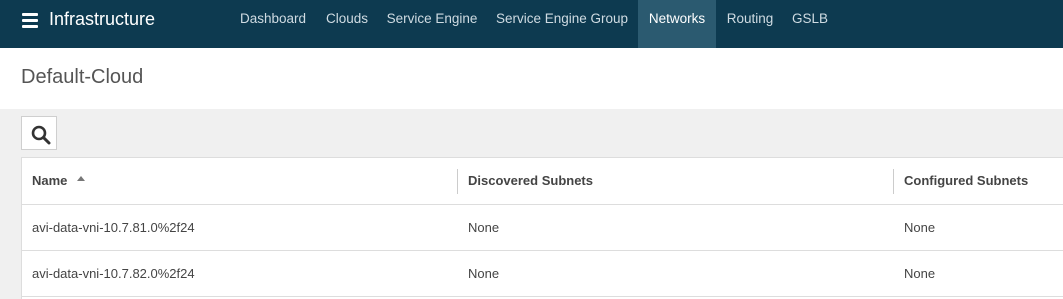 The image size is (1063, 299). I want to click on column-header-configured-subnets: Configured Subnets, so click(966, 181).